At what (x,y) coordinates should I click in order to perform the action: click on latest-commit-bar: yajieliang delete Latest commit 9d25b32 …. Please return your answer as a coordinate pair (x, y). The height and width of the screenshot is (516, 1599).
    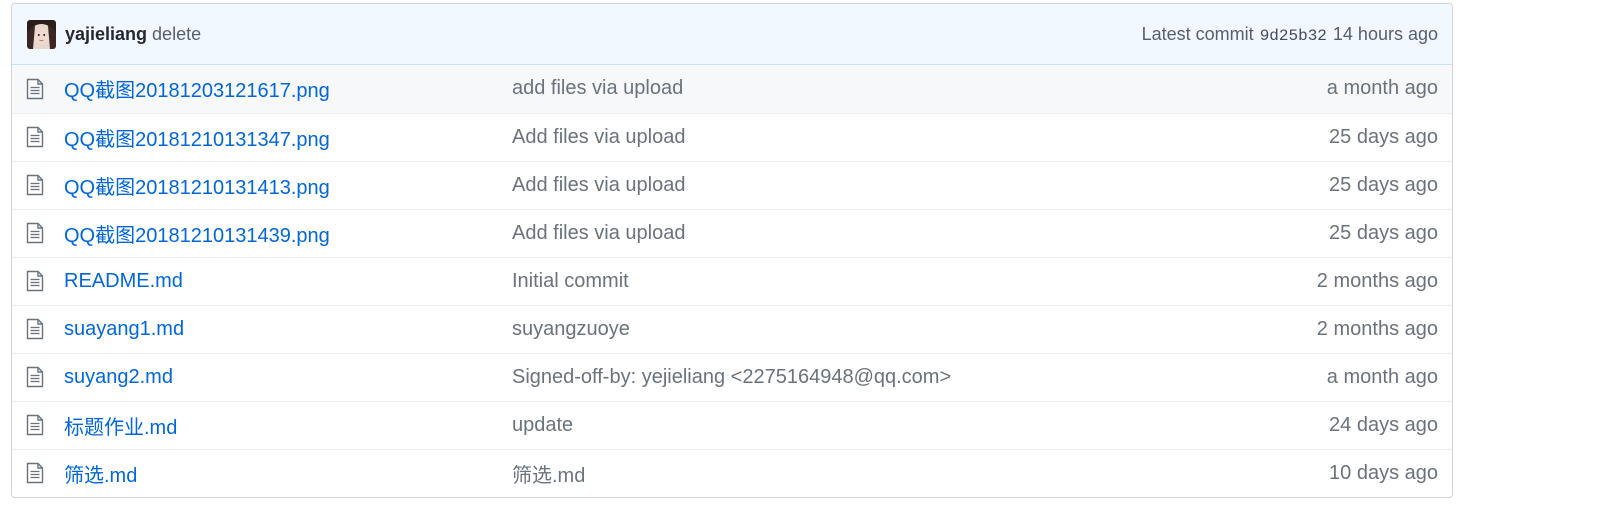
    Looking at the image, I should click on (732, 34).